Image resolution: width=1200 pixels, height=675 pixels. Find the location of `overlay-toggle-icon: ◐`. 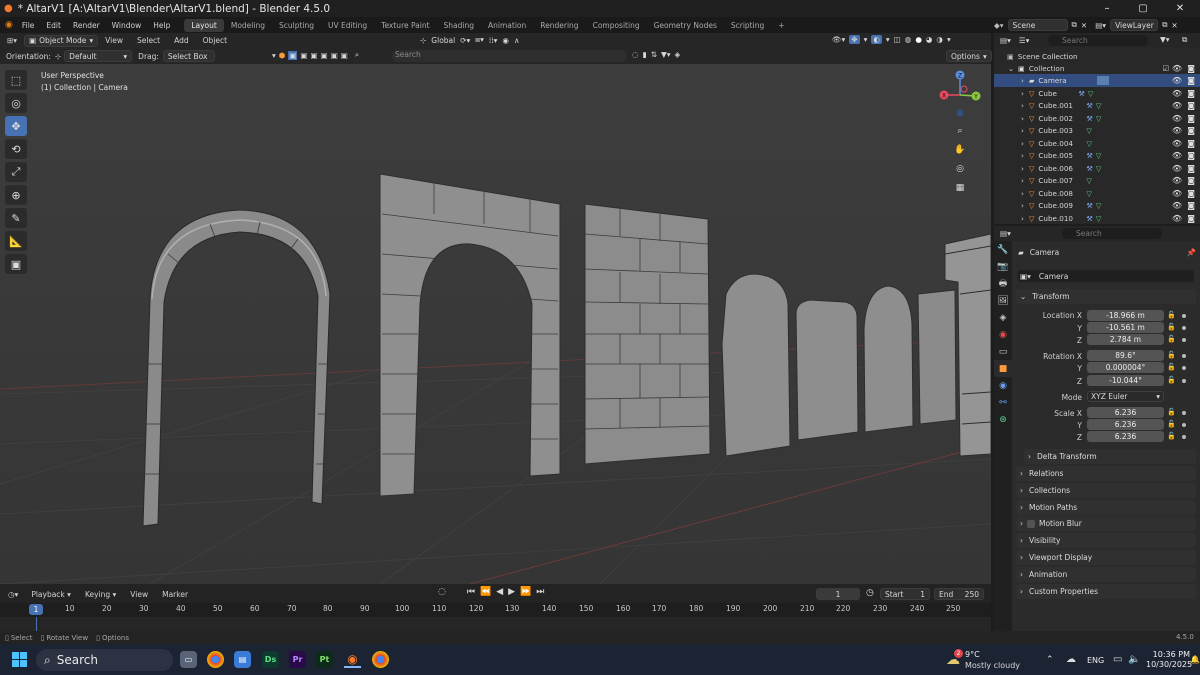

overlay-toggle-icon: ◐ is located at coordinates (876, 39).